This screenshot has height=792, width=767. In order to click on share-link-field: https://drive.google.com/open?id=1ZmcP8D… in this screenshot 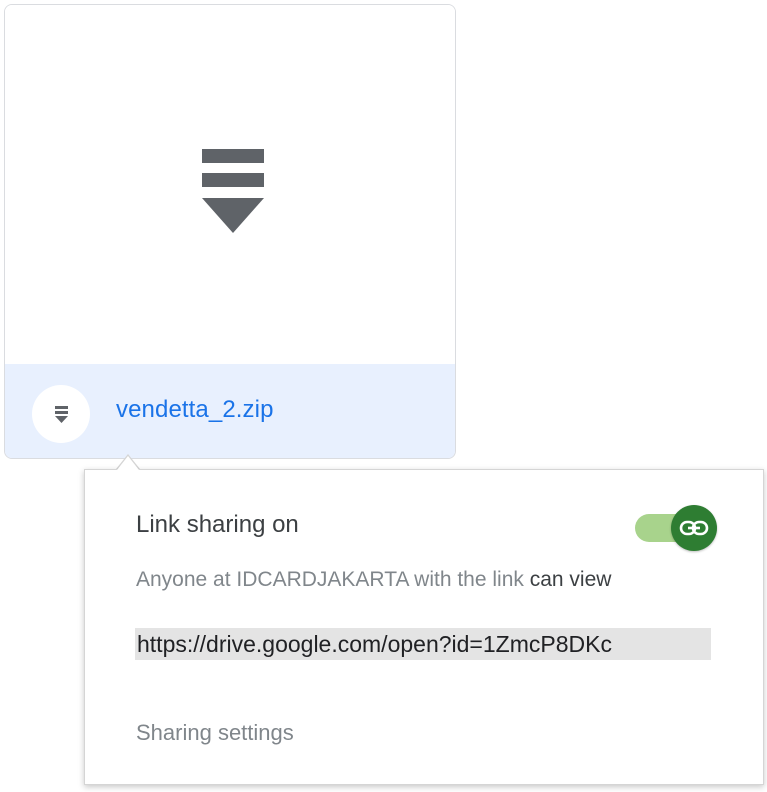, I will do `click(423, 644)`.